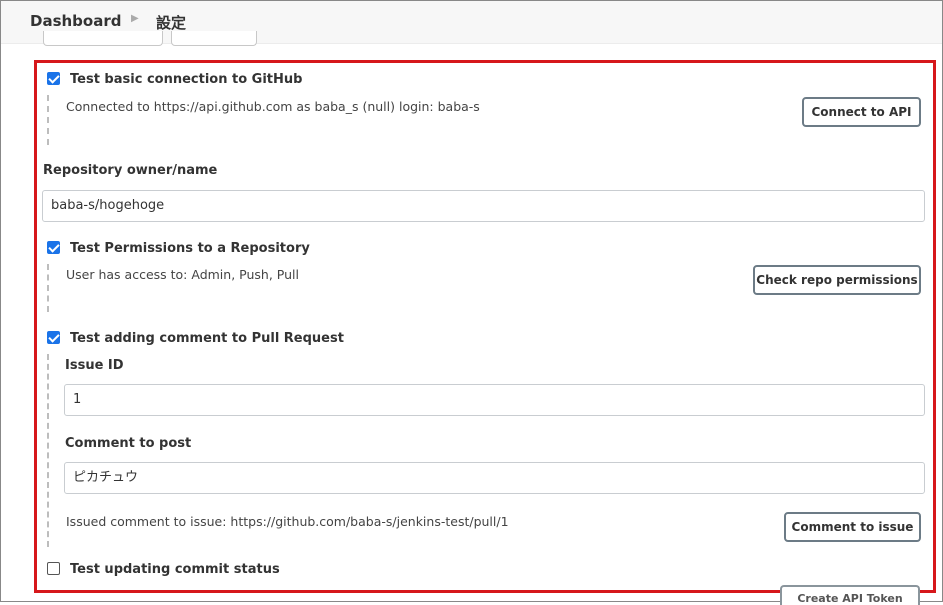 The width and height of the screenshot is (943, 605). Describe the element at coordinates (171, 23) in the screenshot. I see `breadcrumb-current: 設定` at that location.